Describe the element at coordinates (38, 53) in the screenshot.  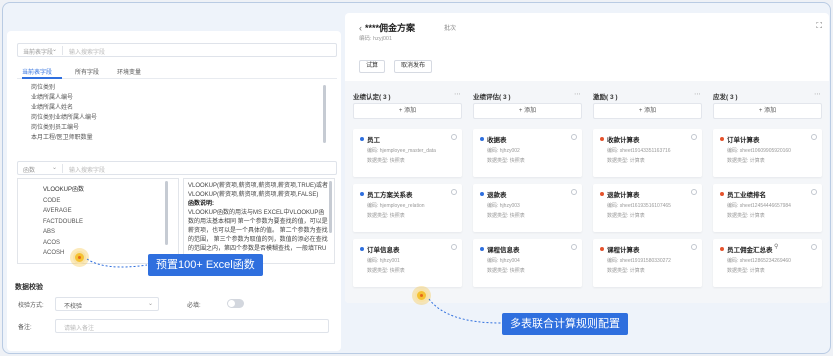
I see `field-source-label: 当前表字段` at that location.